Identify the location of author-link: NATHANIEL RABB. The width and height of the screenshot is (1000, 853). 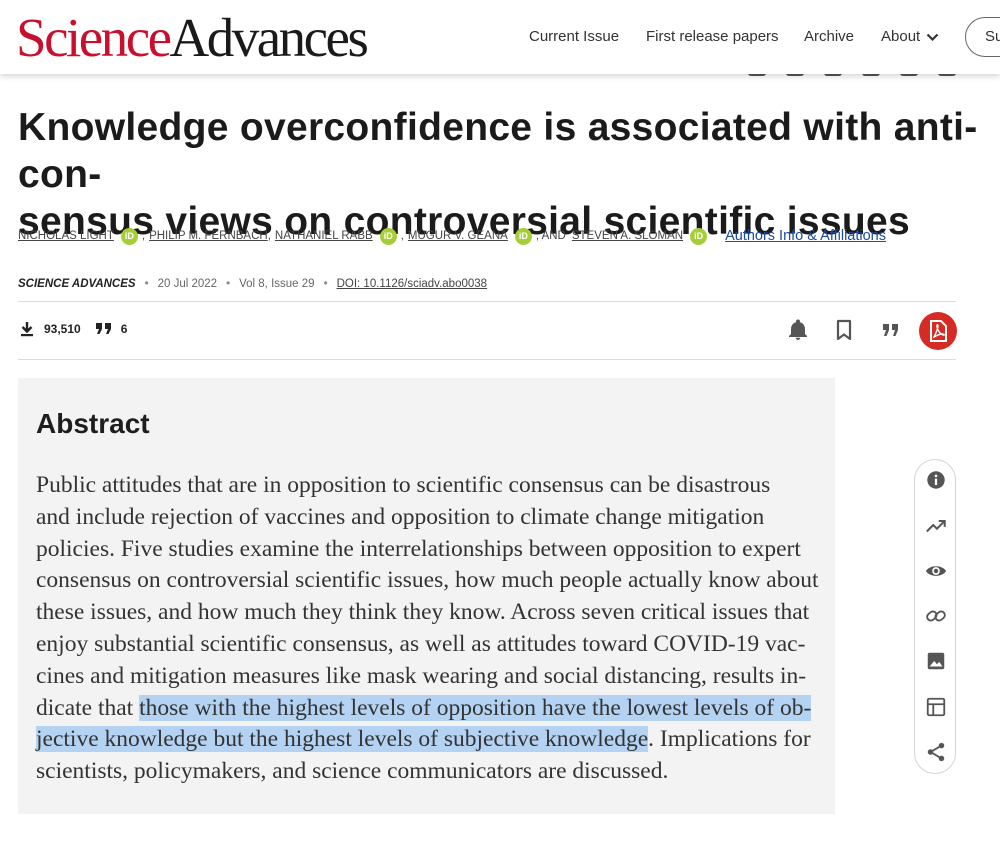
(324, 236).